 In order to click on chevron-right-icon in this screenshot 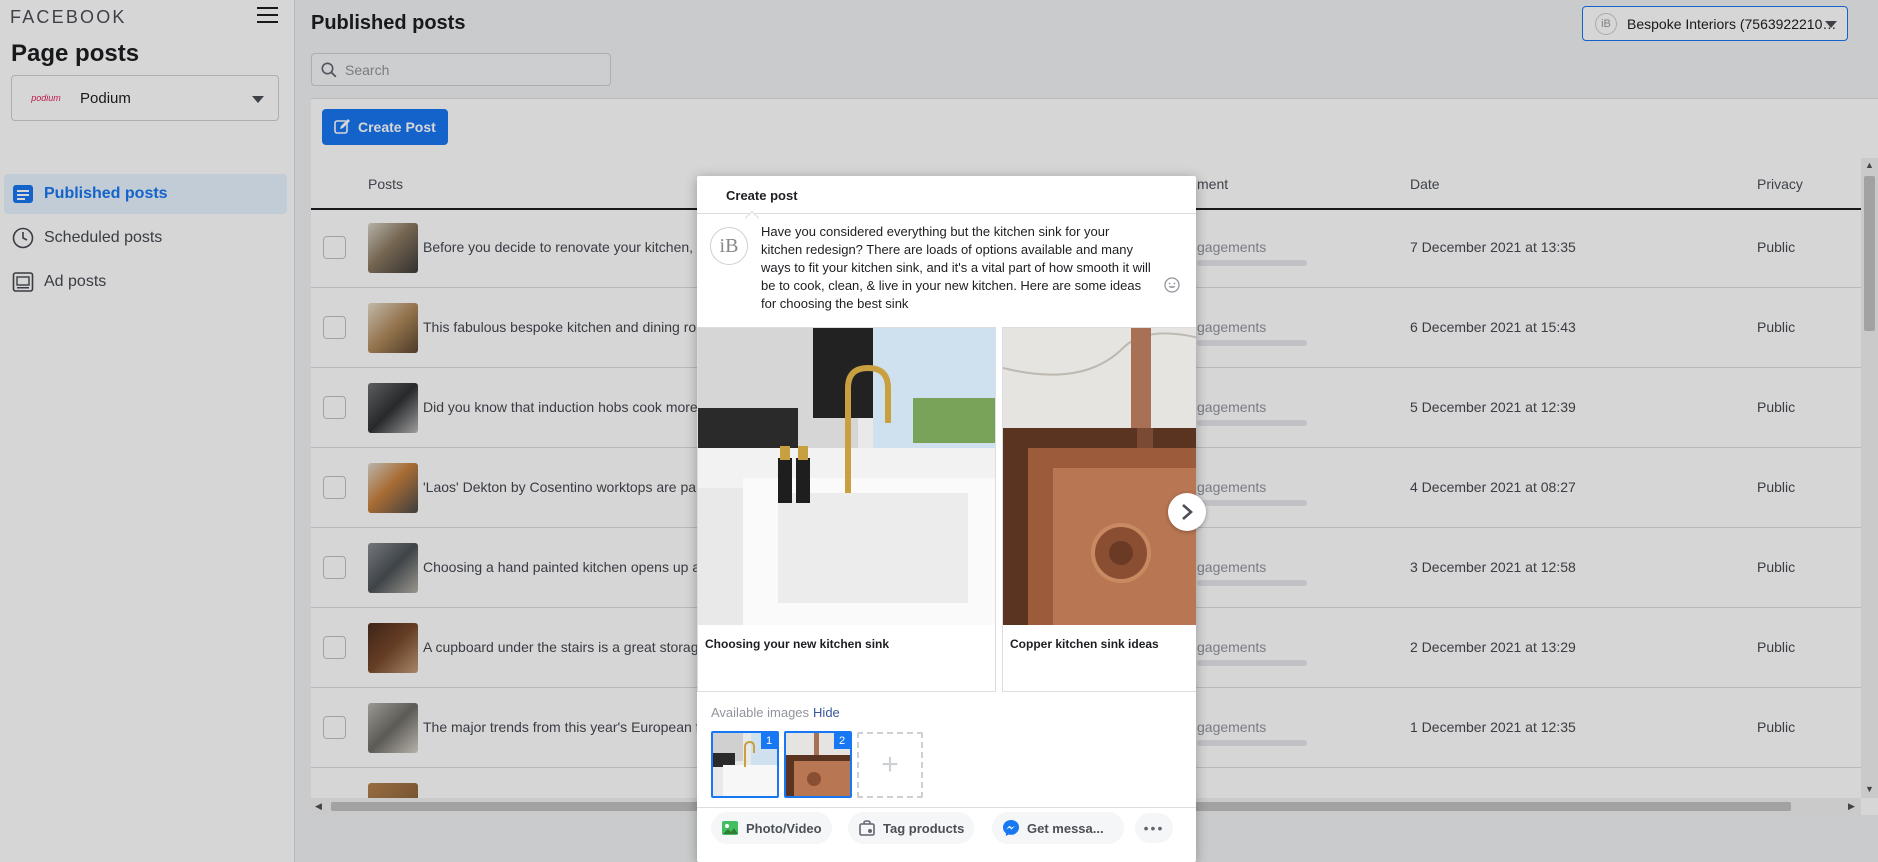, I will do `click(1187, 512)`.